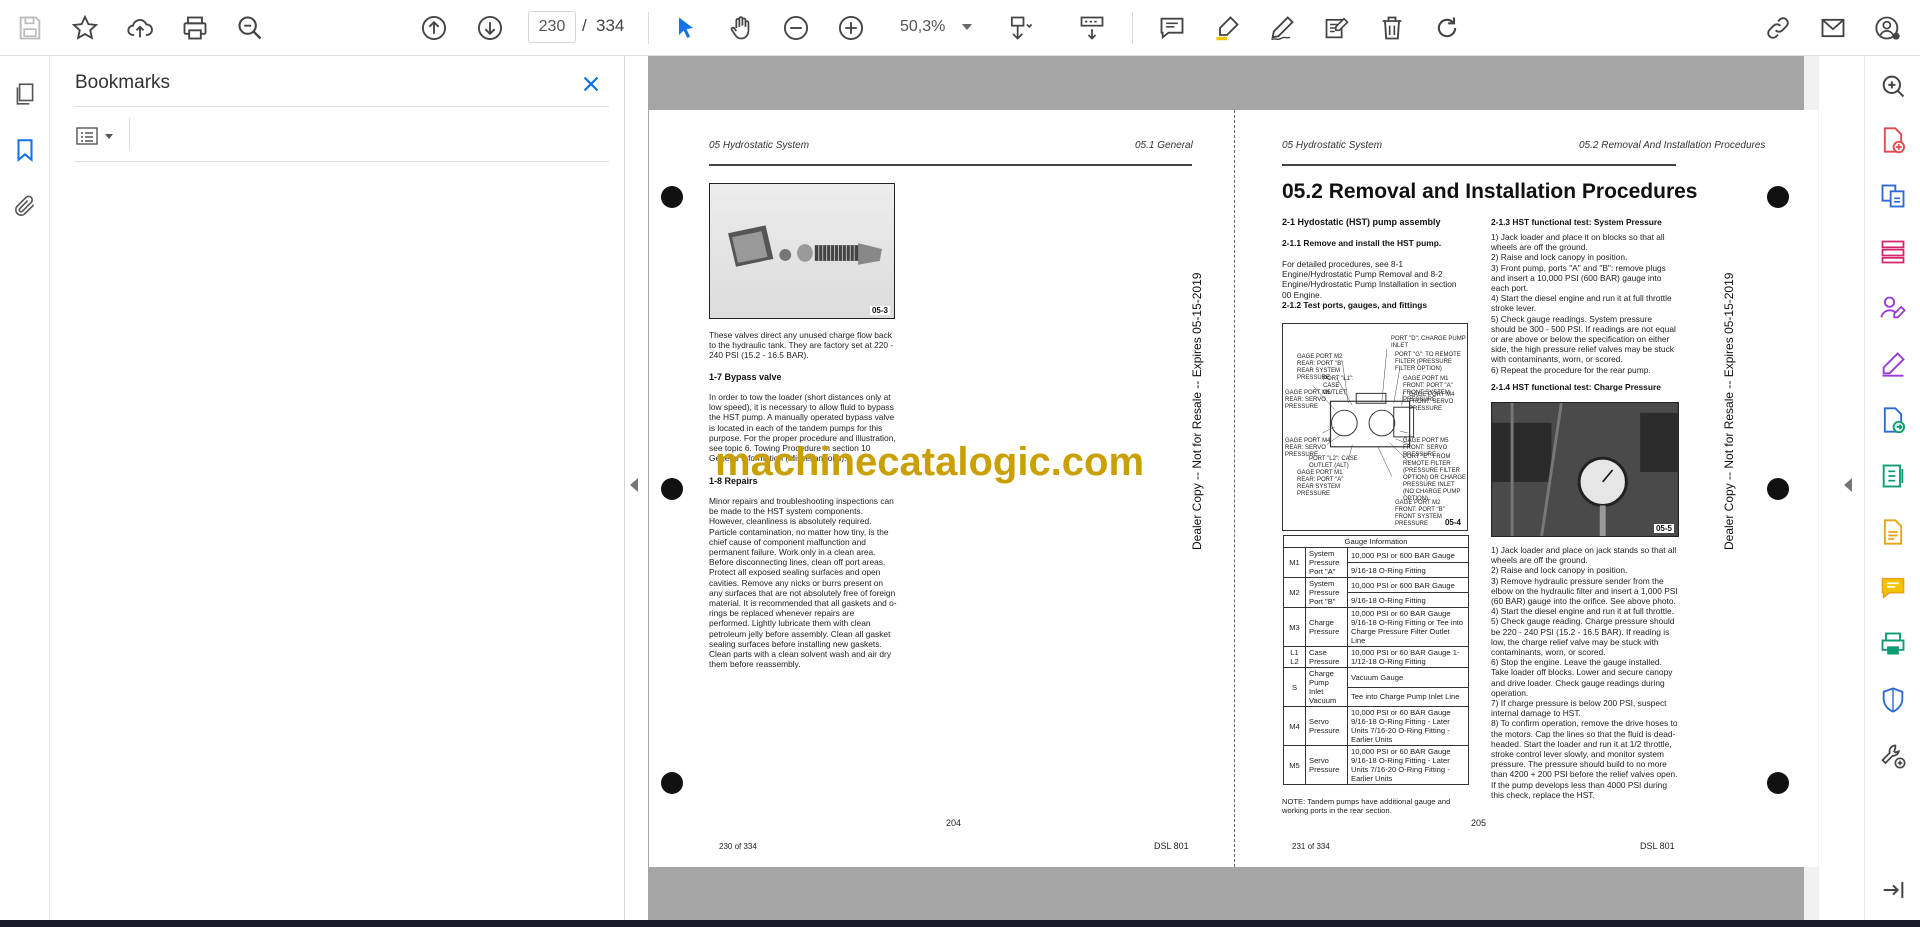  I want to click on right-tools-rail, so click(1892, 488).